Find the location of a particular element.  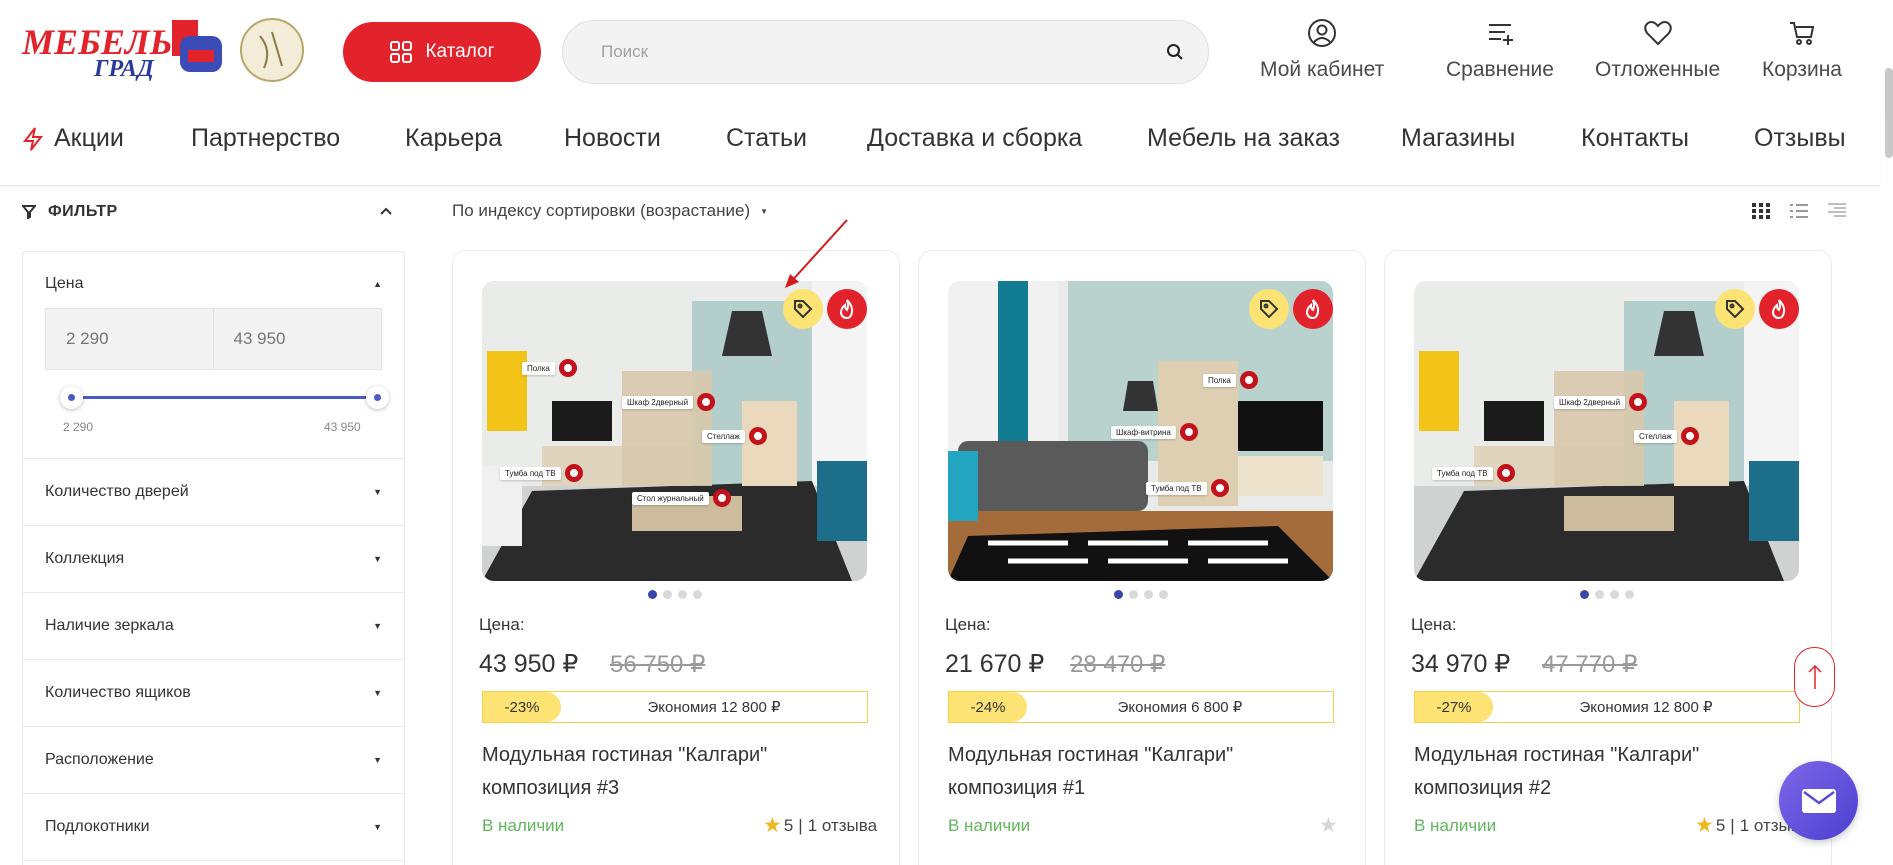

nav-item-contacts: Контакты is located at coordinates (1635, 138).